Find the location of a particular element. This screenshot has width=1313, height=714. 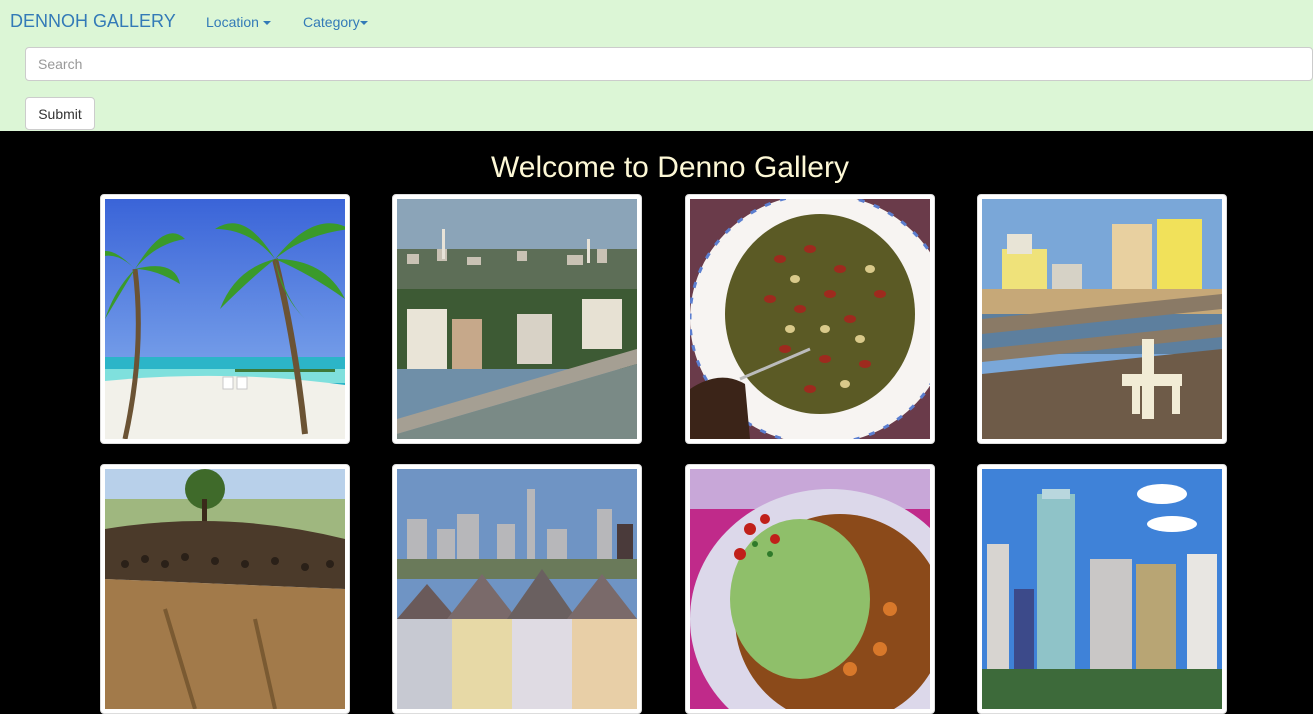

gallery-image-beans-plate is located at coordinates (810, 319).